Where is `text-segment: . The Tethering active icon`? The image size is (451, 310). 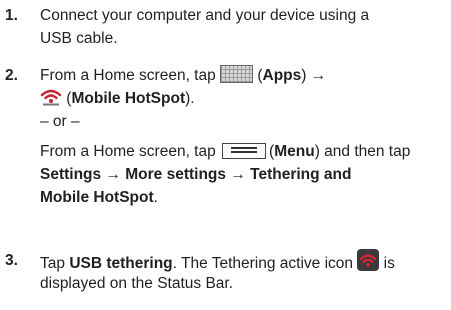
text-segment: . The Tethering active icon is located at coordinates (263, 263).